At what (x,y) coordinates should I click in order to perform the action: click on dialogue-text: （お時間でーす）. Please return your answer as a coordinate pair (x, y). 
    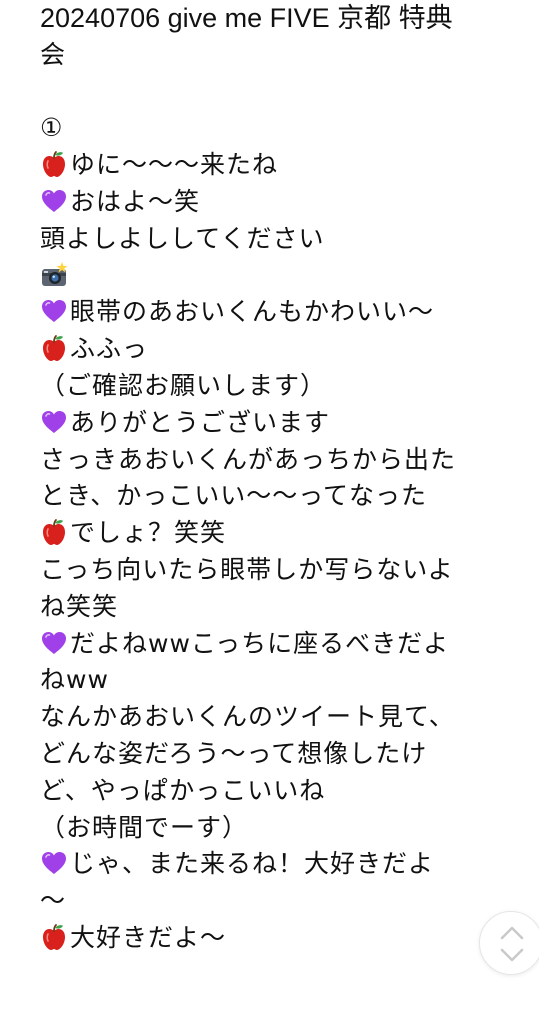
    Looking at the image, I should click on (144, 827).